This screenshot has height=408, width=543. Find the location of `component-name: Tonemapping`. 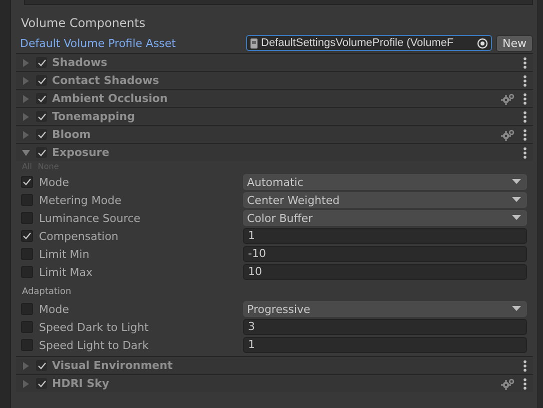

component-name: Tonemapping is located at coordinates (94, 116).